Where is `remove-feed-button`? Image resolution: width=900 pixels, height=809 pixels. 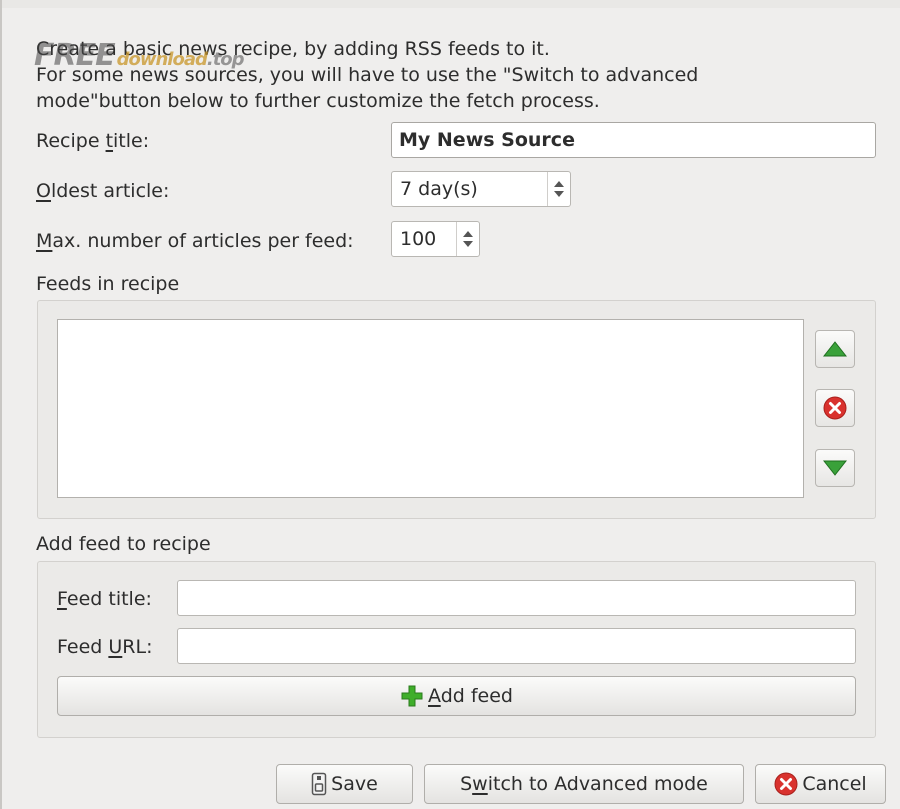
remove-feed-button is located at coordinates (835, 408).